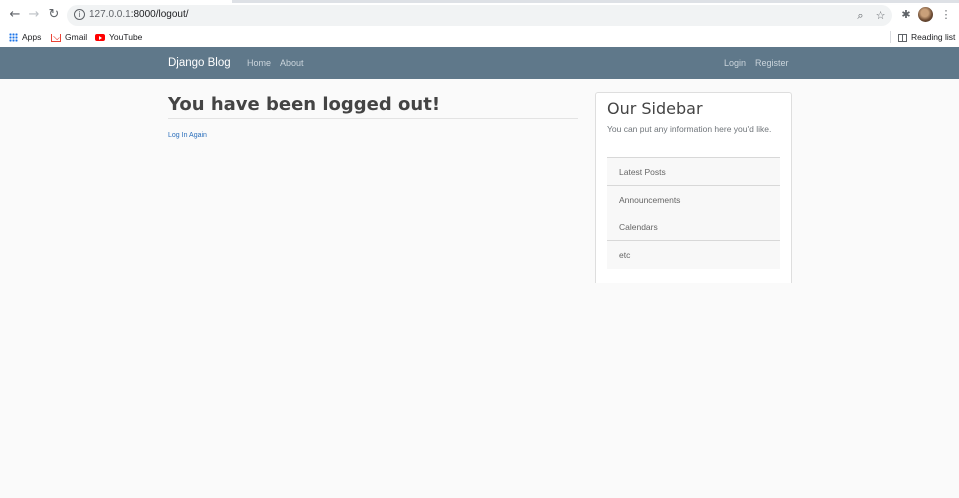 This screenshot has height=498, width=959. What do you see at coordinates (693, 227) in the screenshot?
I see `sidebar-item-calendars: Calendars` at bounding box center [693, 227].